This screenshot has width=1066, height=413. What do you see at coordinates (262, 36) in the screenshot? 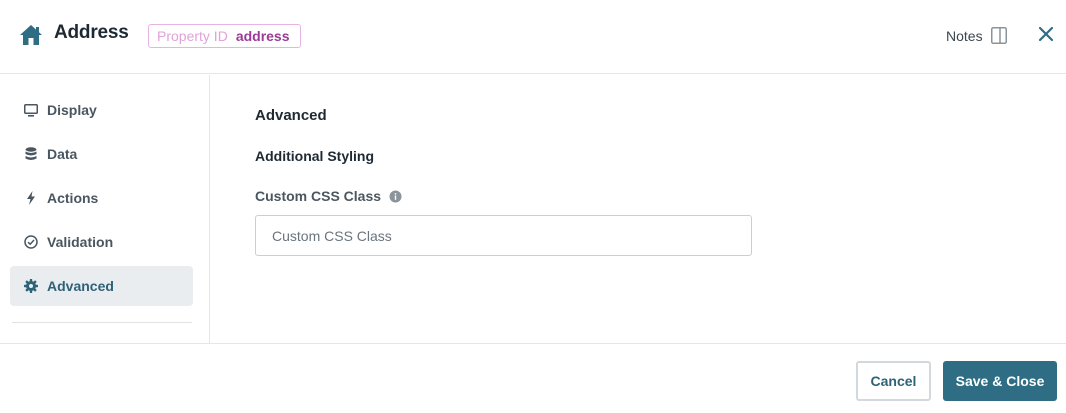
I see `property-id-value: address` at bounding box center [262, 36].